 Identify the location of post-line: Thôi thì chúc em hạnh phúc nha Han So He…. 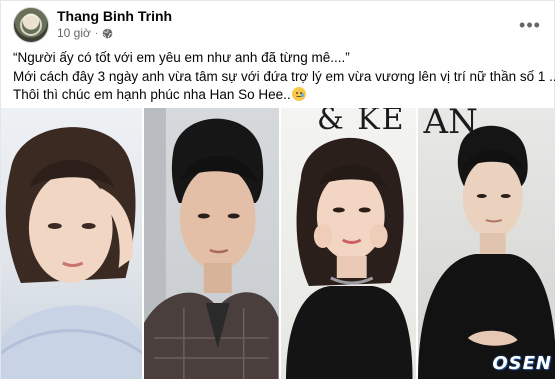
(278, 95).